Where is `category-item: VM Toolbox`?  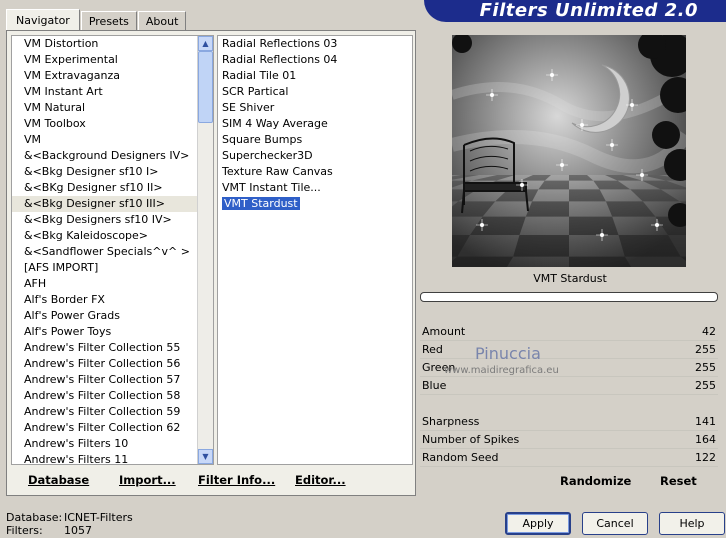
category-item: VM Toolbox is located at coordinates (112, 124).